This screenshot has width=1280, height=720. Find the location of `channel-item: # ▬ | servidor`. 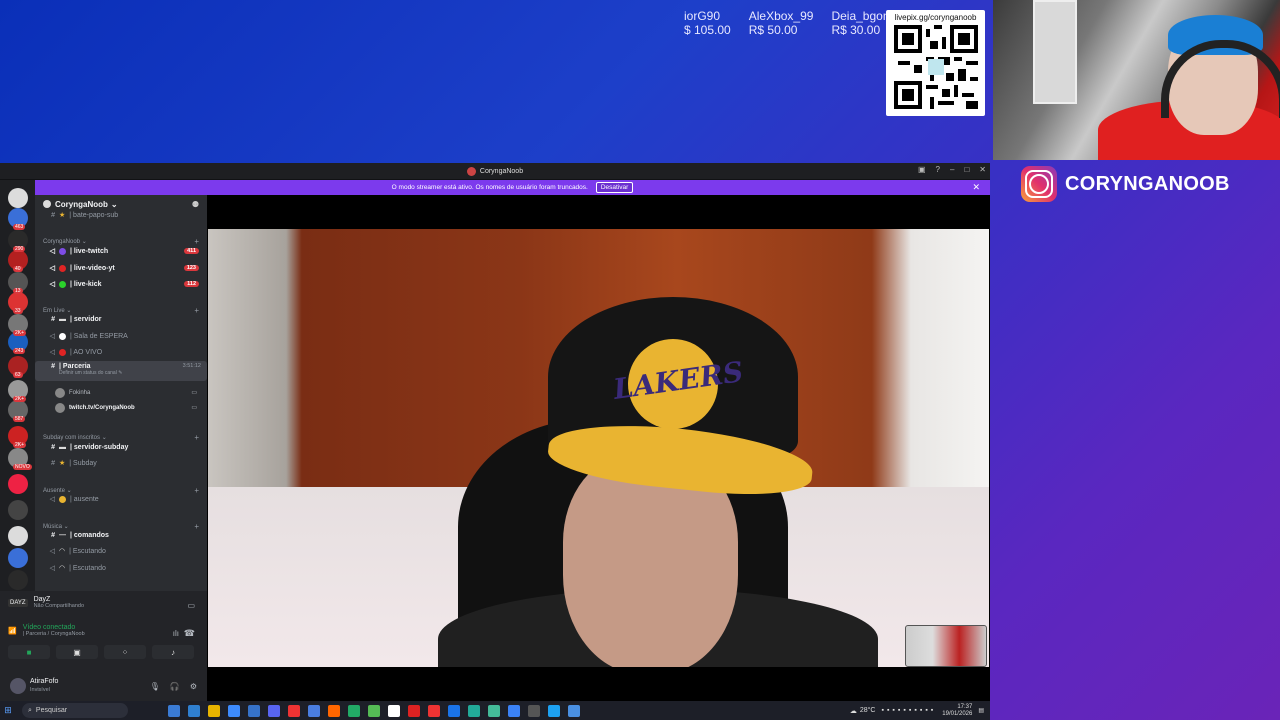

channel-item: # ▬ | servidor is located at coordinates (121, 319).